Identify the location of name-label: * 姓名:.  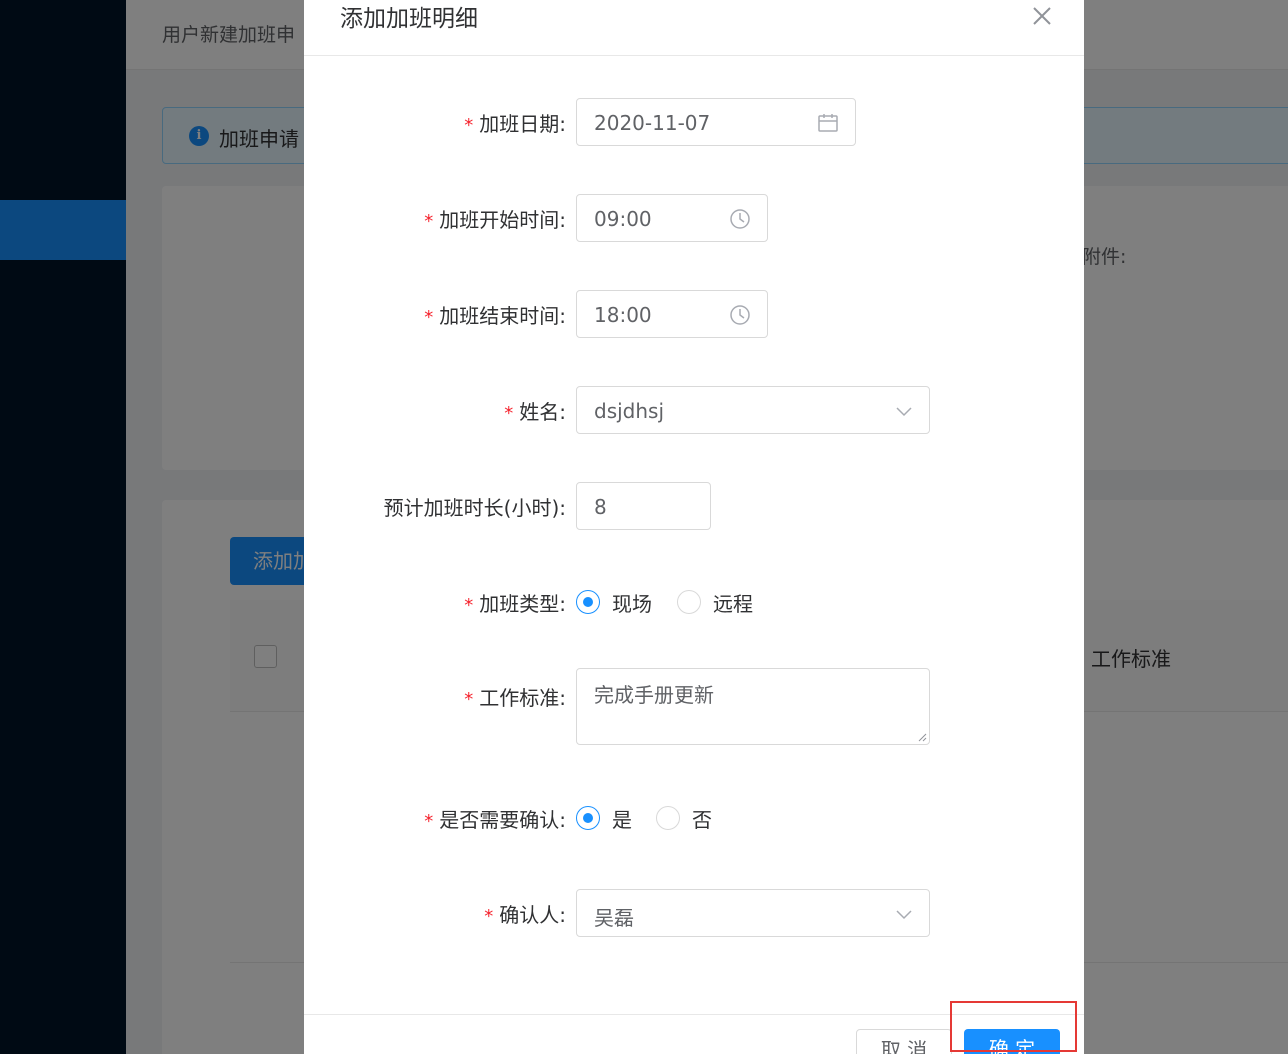
(535, 410).